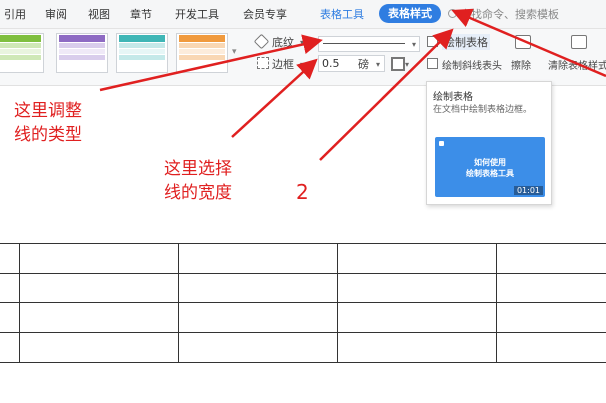 The height and width of the screenshot is (403, 606). Describe the element at coordinates (342, 14) in the screenshot. I see `tab-table-tools: 表格工具` at that location.